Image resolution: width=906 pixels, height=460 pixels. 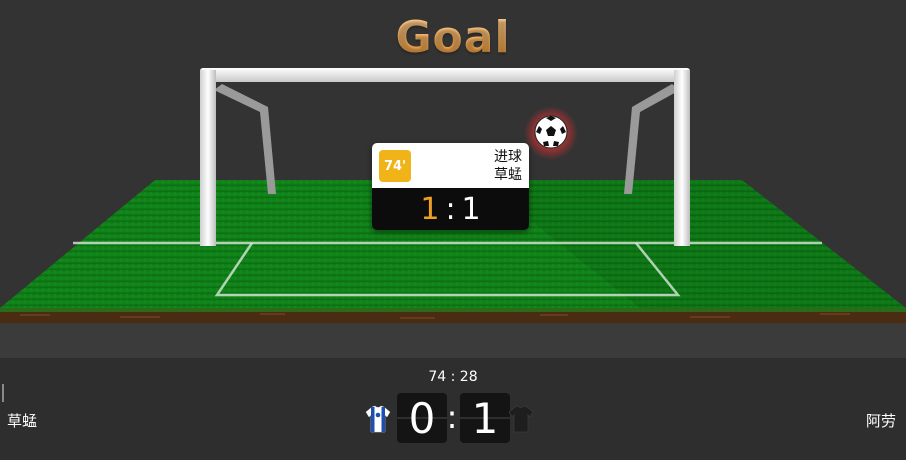 I want to click on popup-away-score: 1, so click(x=471, y=209).